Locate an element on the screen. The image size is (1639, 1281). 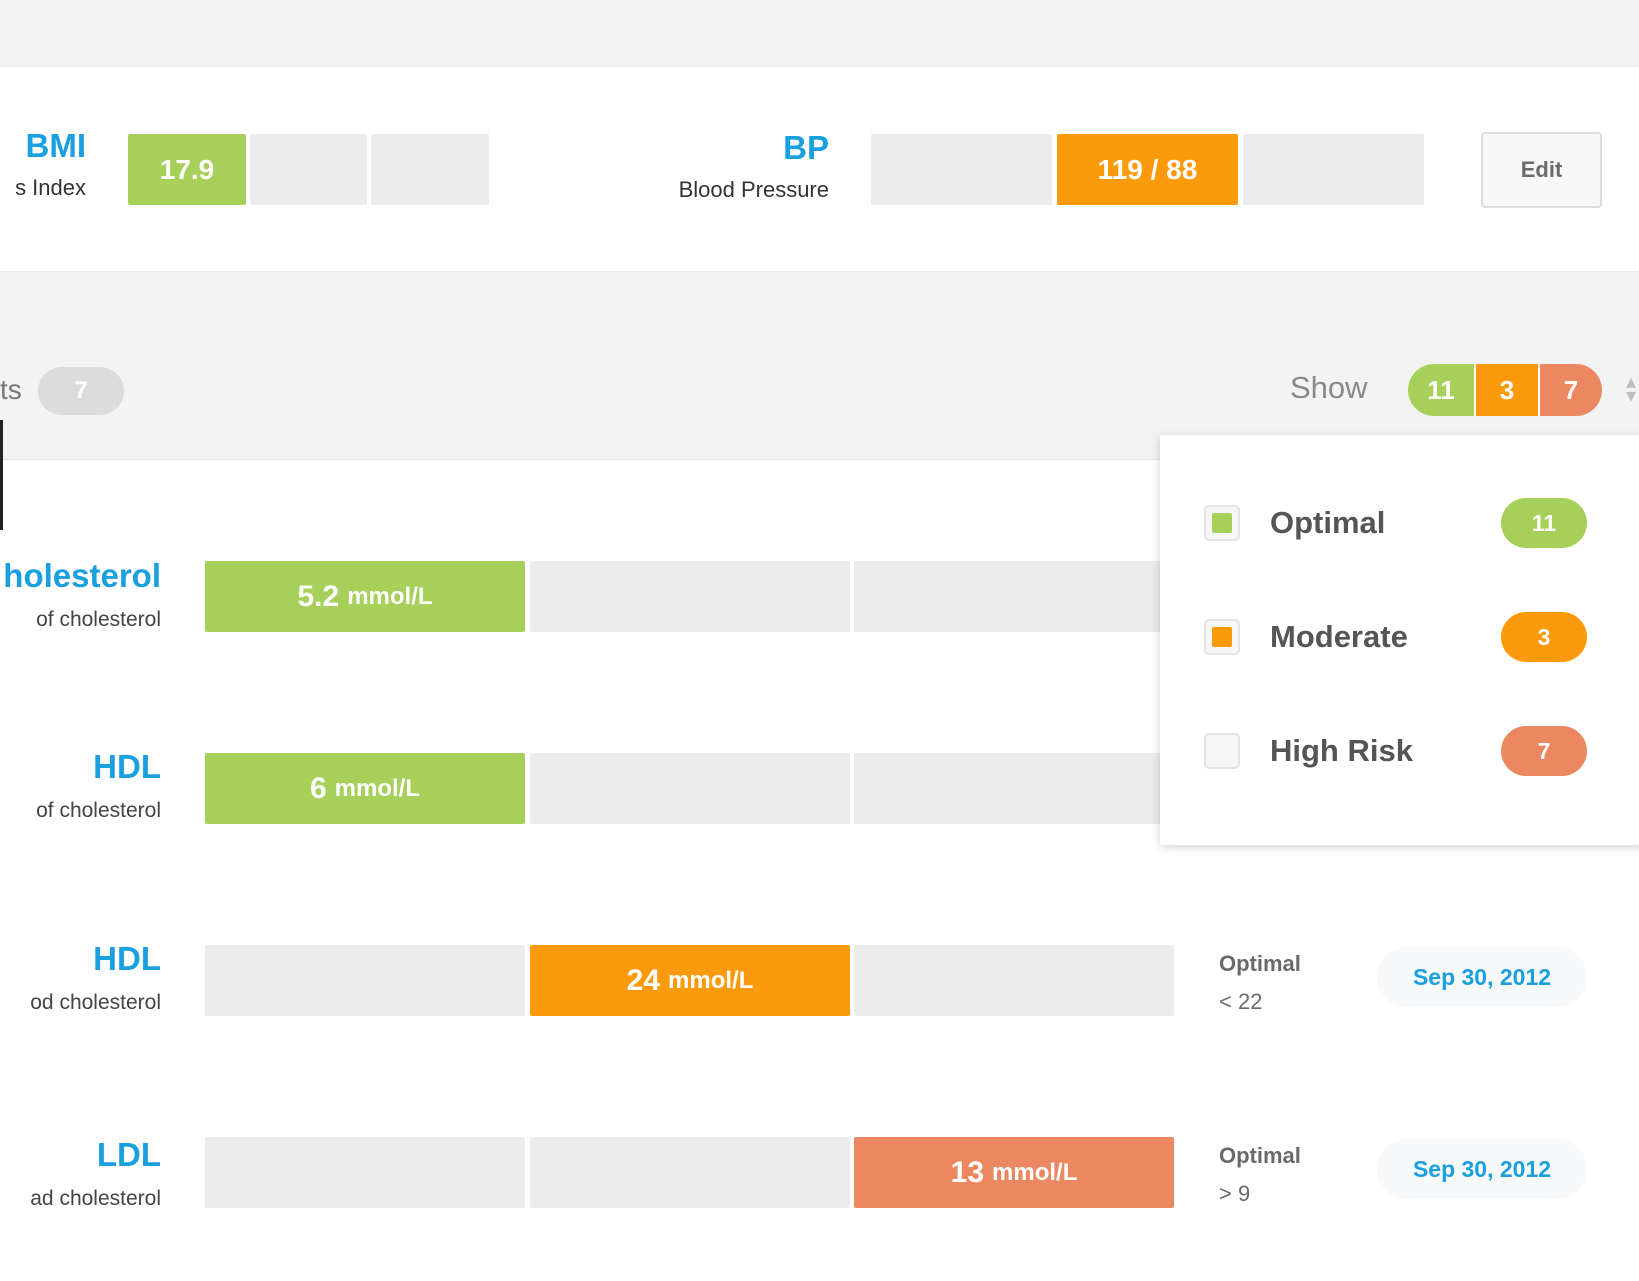
show-filter-dropdown: Optimal 11 Moderate 3 High Risk 7 is located at coordinates (1399, 640).